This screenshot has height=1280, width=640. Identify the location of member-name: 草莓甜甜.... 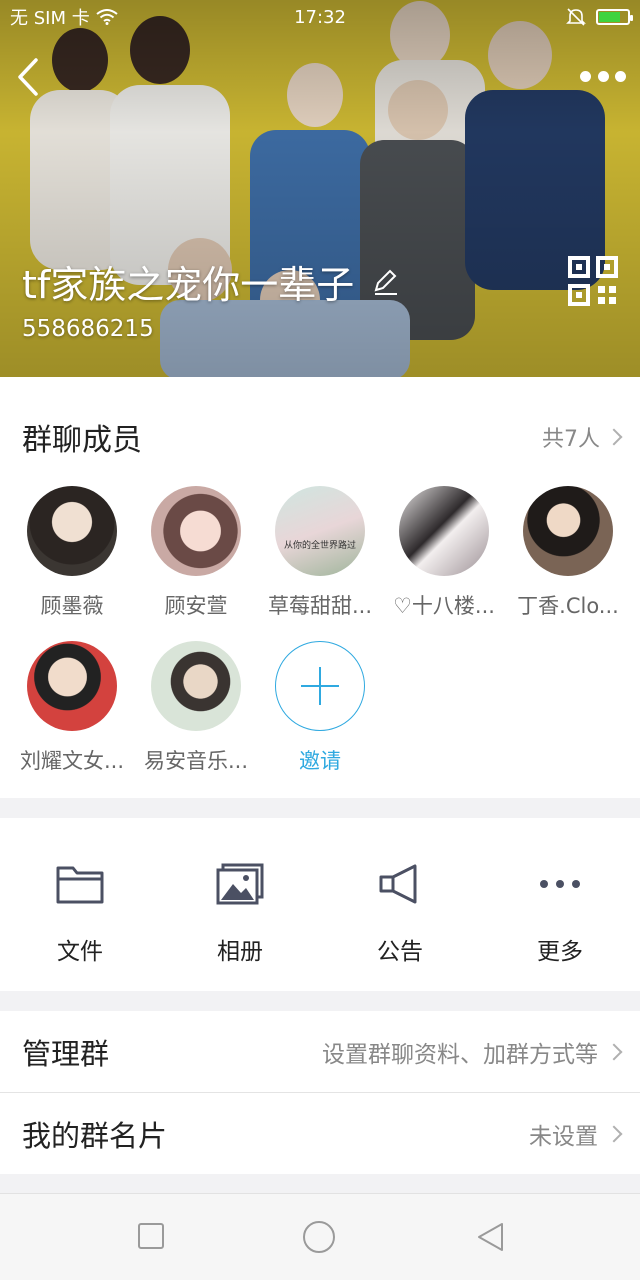
(320, 606).